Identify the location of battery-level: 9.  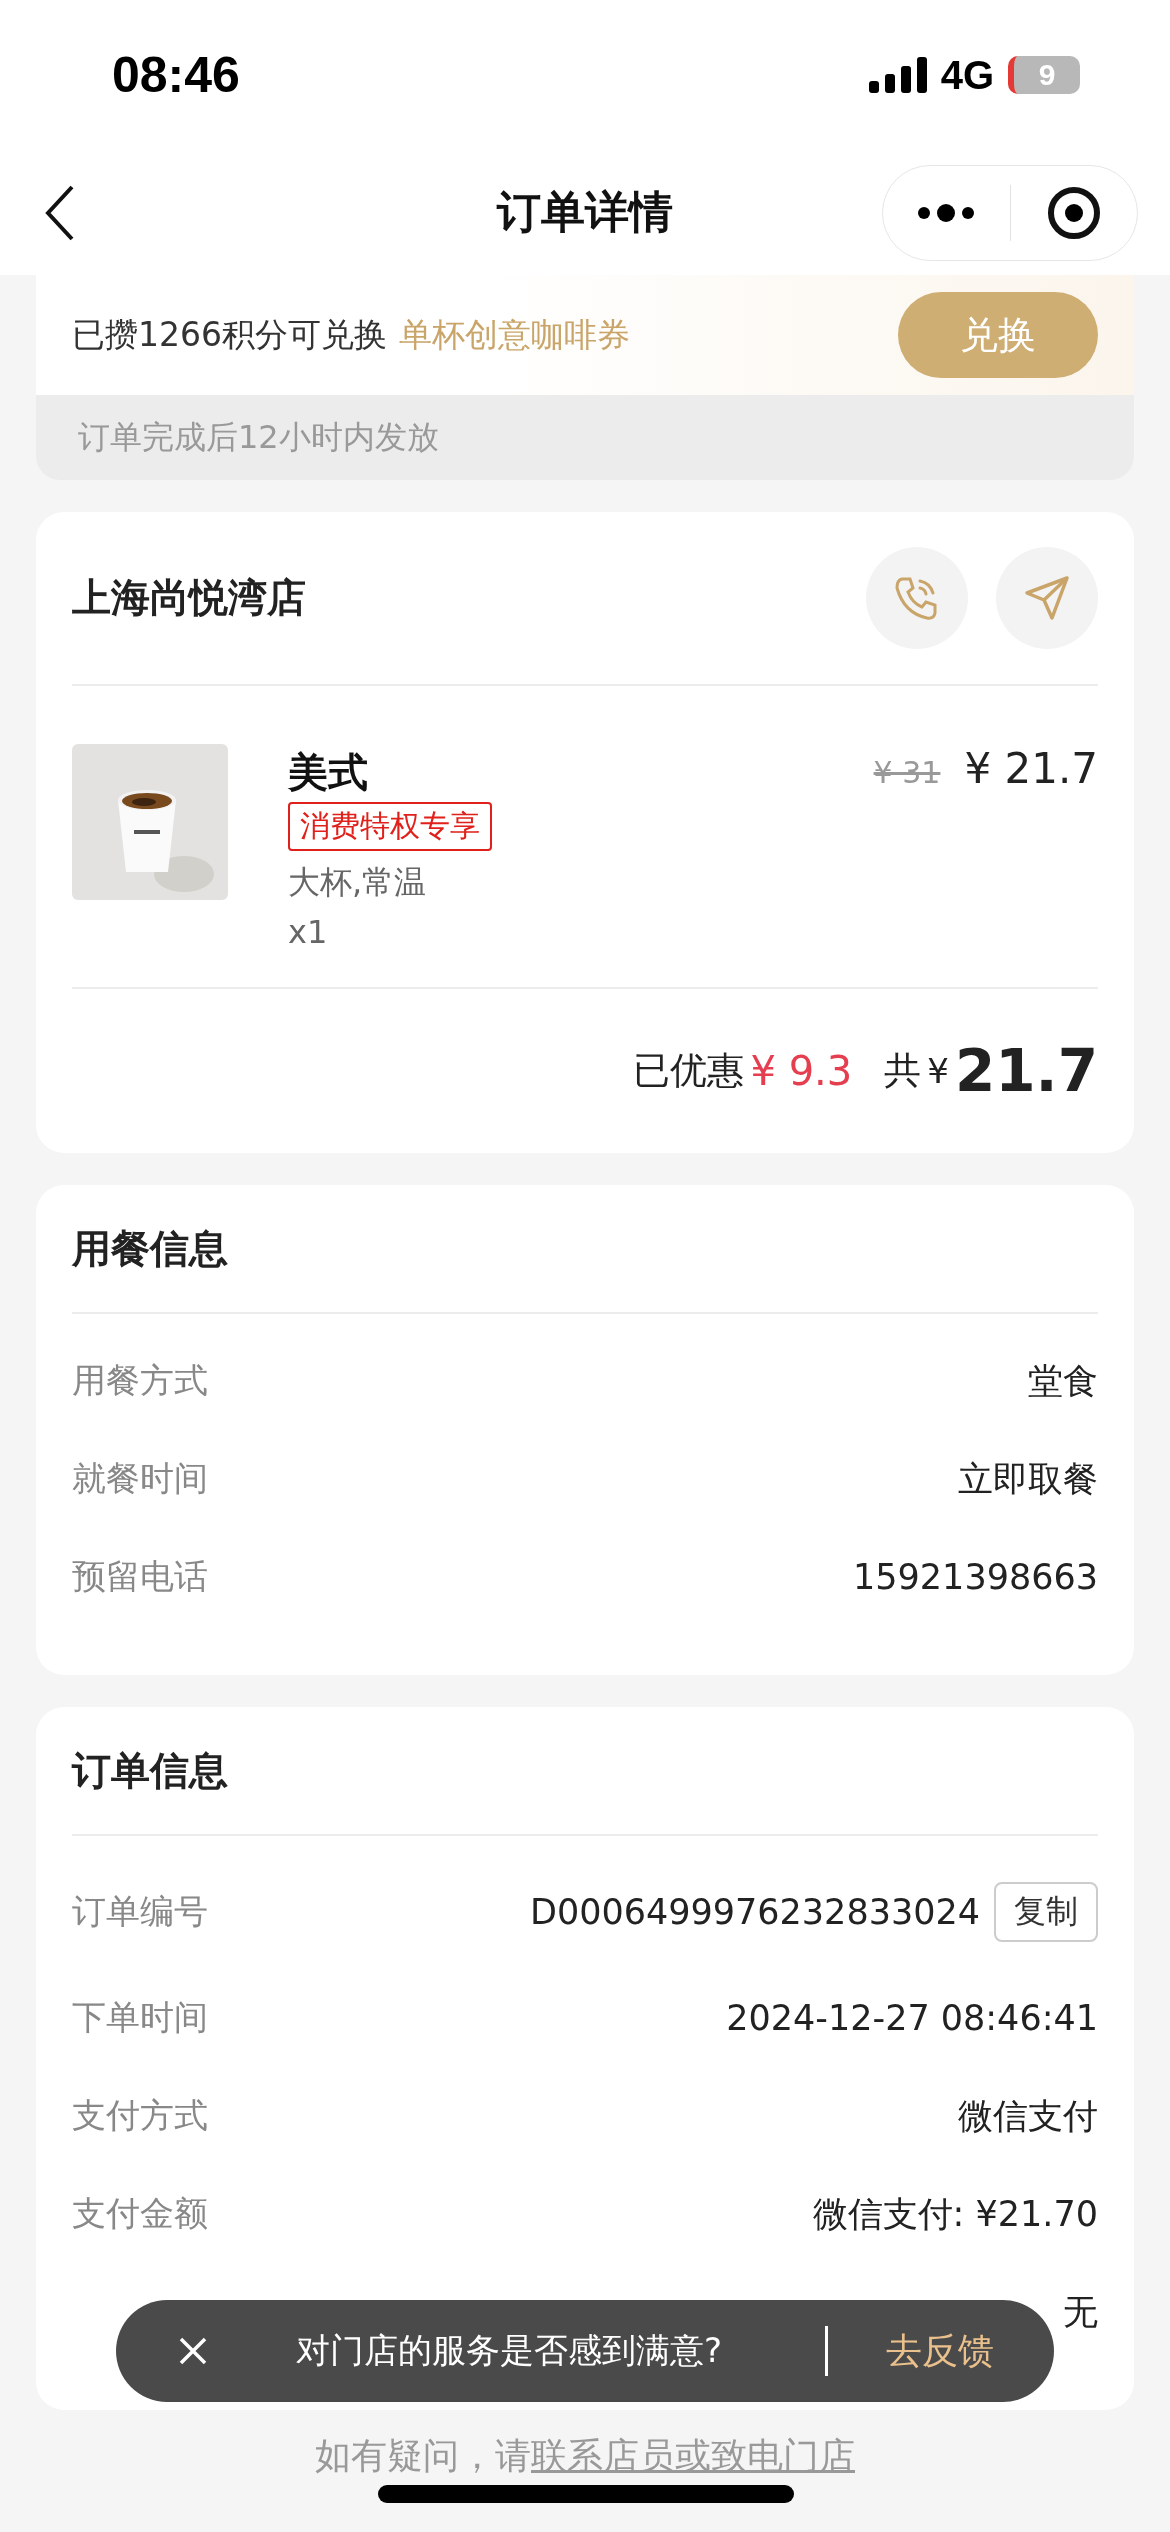
(1044, 75).